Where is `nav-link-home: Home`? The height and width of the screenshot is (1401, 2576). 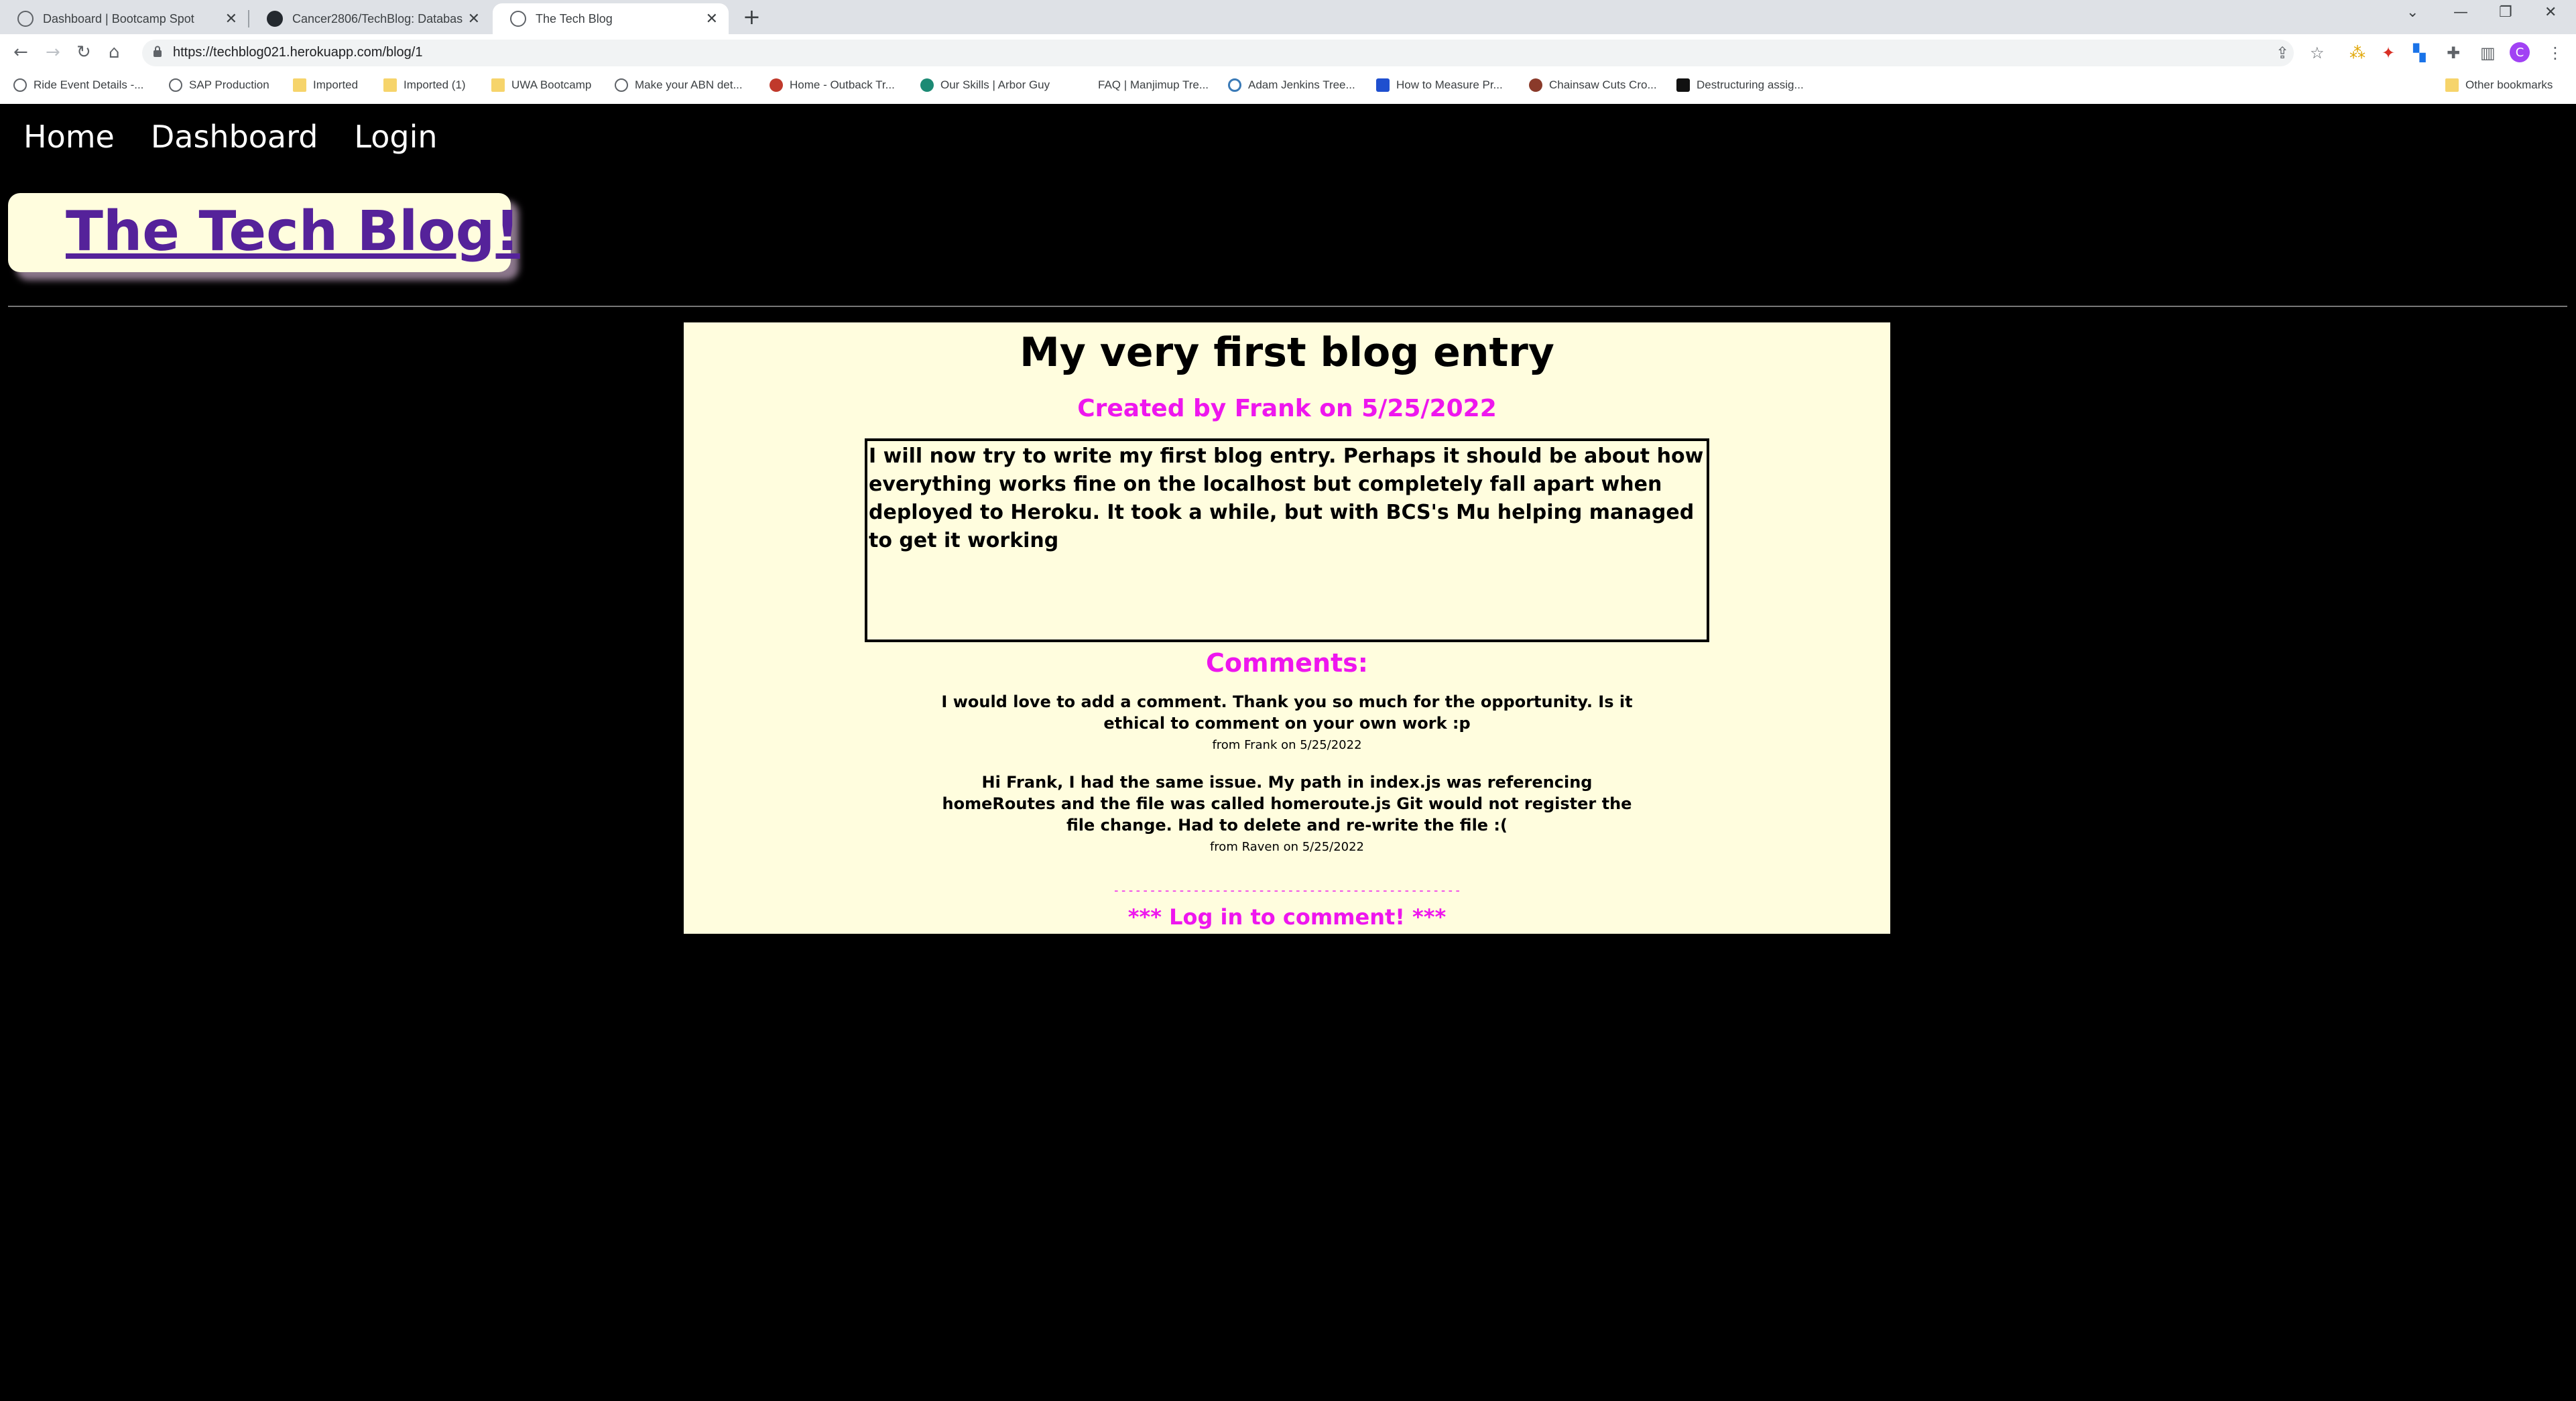 nav-link-home: Home is located at coordinates (69, 137).